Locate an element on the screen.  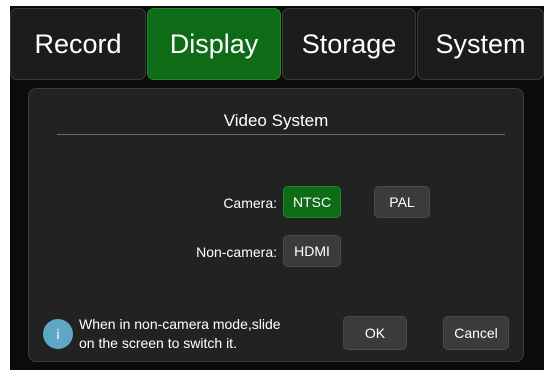
ok-button: OK is located at coordinates (375, 333).